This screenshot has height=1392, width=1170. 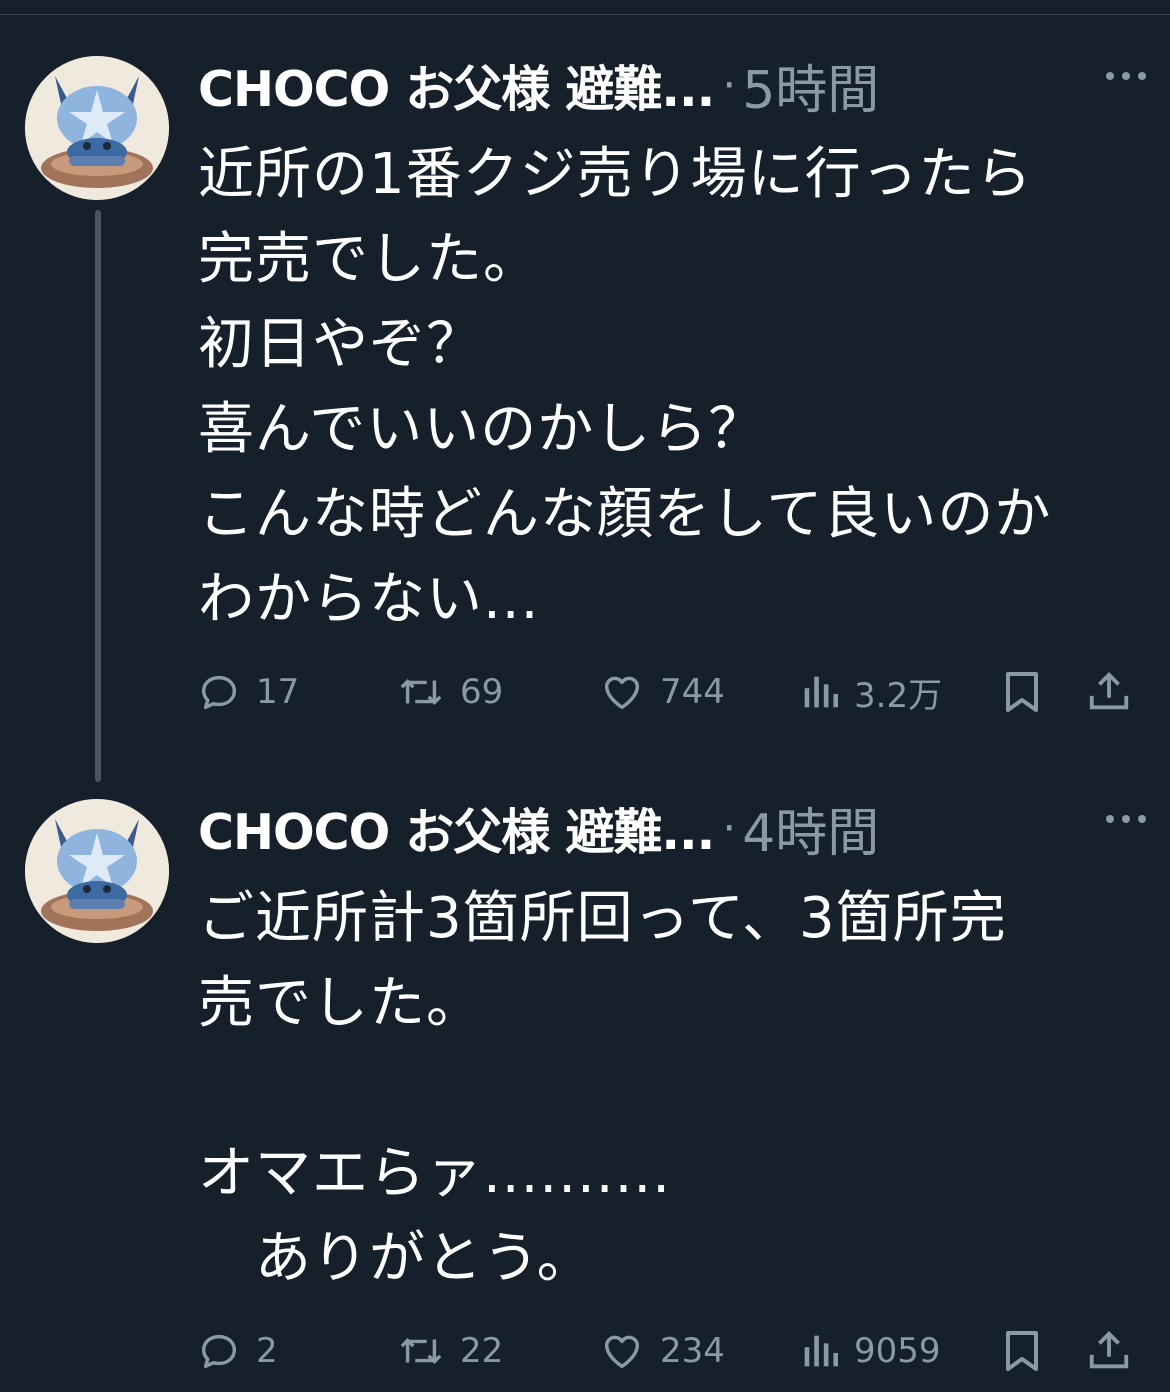 What do you see at coordinates (449, 1351) in the screenshot?
I see `retweet-button: 22` at bounding box center [449, 1351].